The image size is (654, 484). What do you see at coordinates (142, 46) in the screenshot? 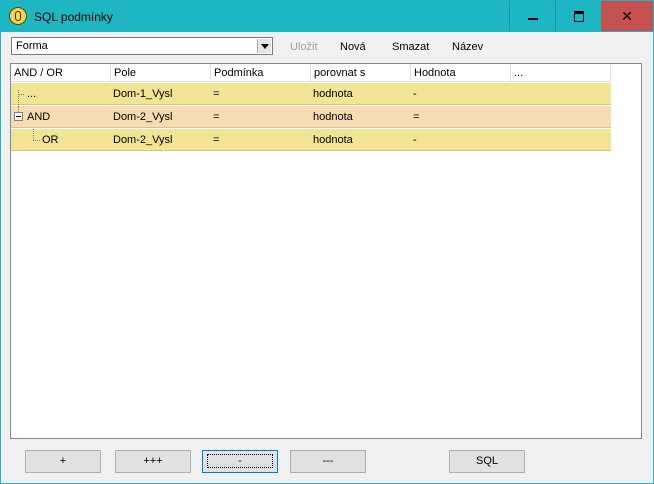
I see `preset-select: Forma` at bounding box center [142, 46].